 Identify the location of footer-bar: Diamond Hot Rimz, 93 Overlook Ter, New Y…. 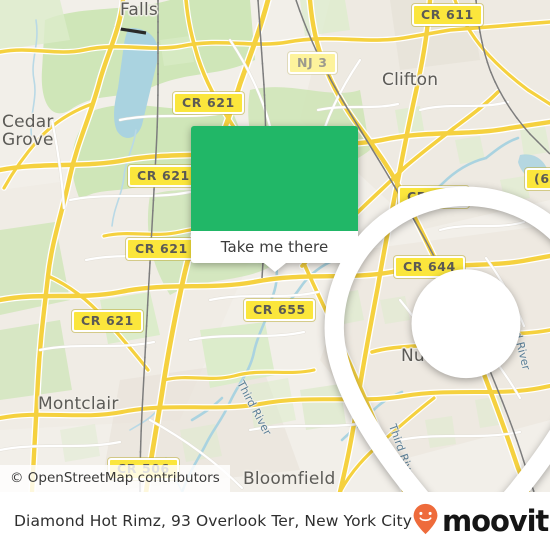
(275, 521).